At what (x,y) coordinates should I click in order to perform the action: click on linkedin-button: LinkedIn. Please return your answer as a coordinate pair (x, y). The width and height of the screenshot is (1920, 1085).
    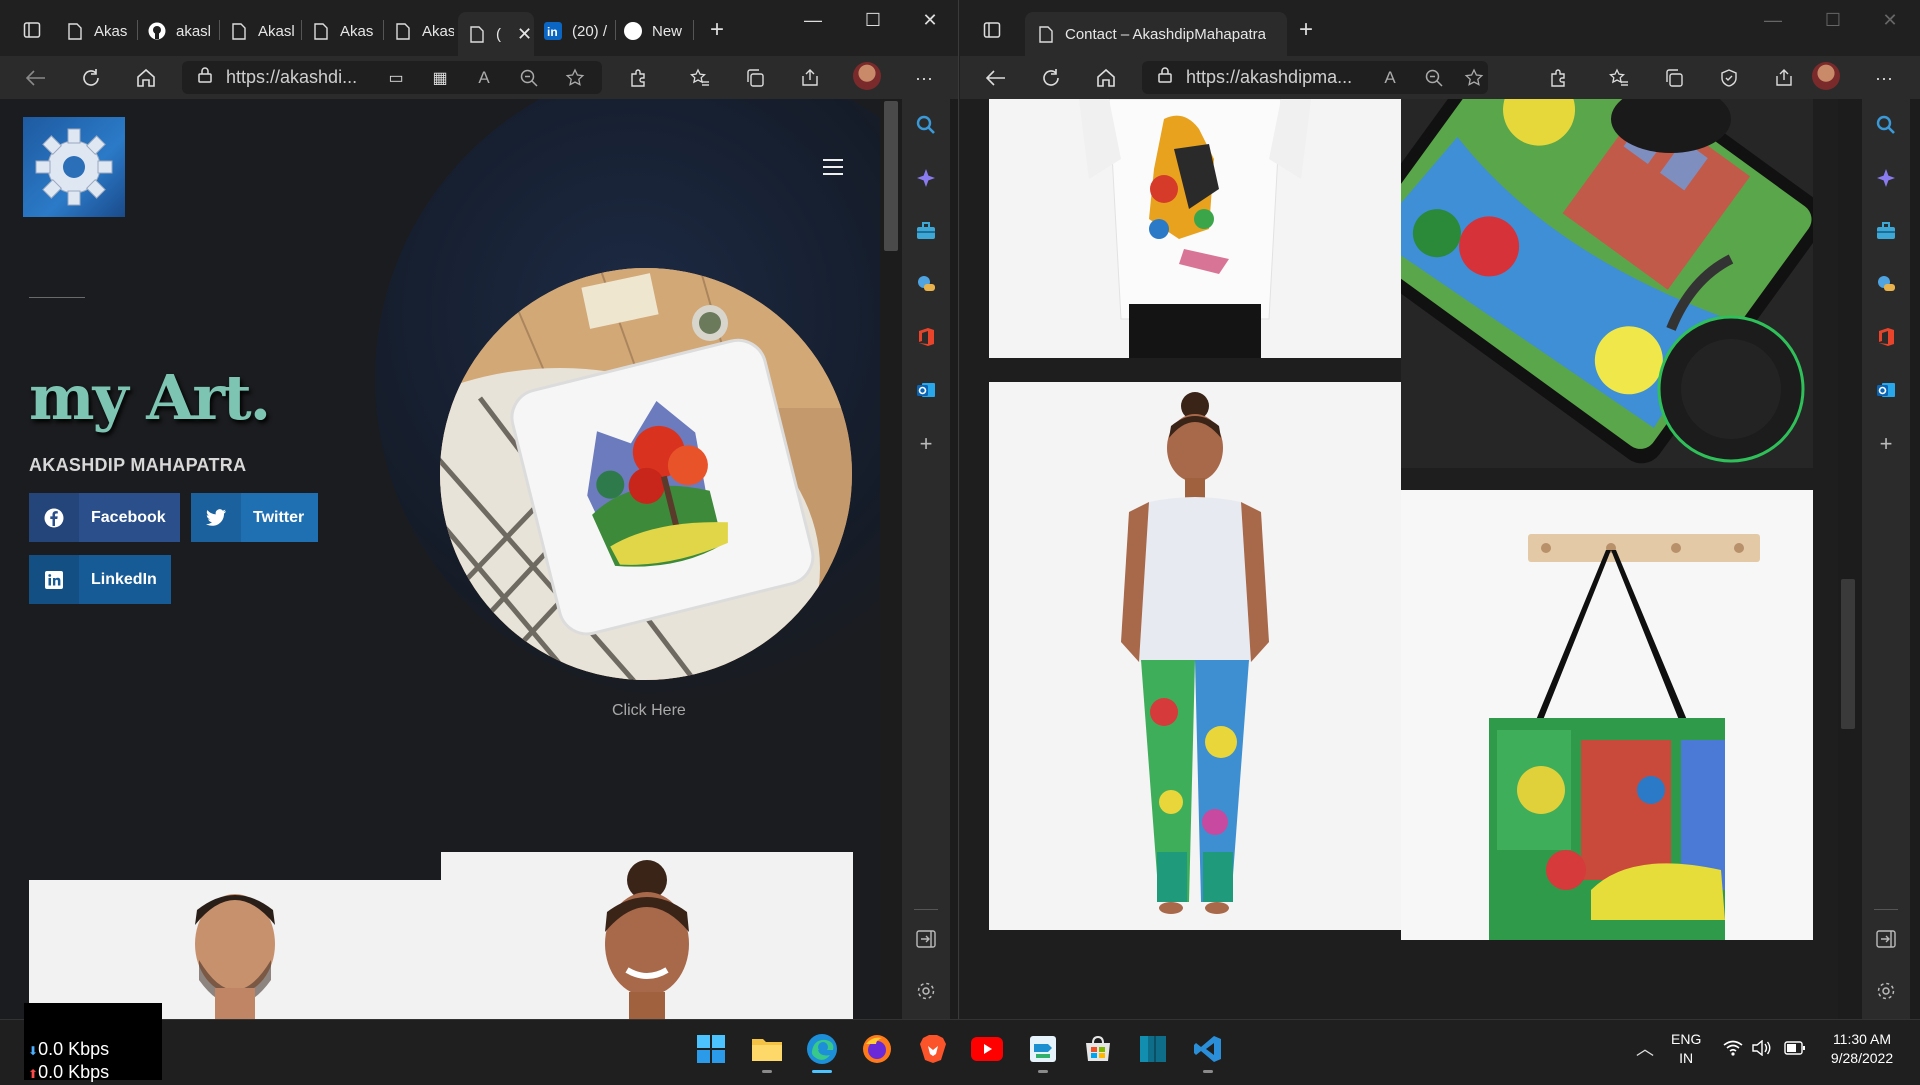
    Looking at the image, I should click on (100, 579).